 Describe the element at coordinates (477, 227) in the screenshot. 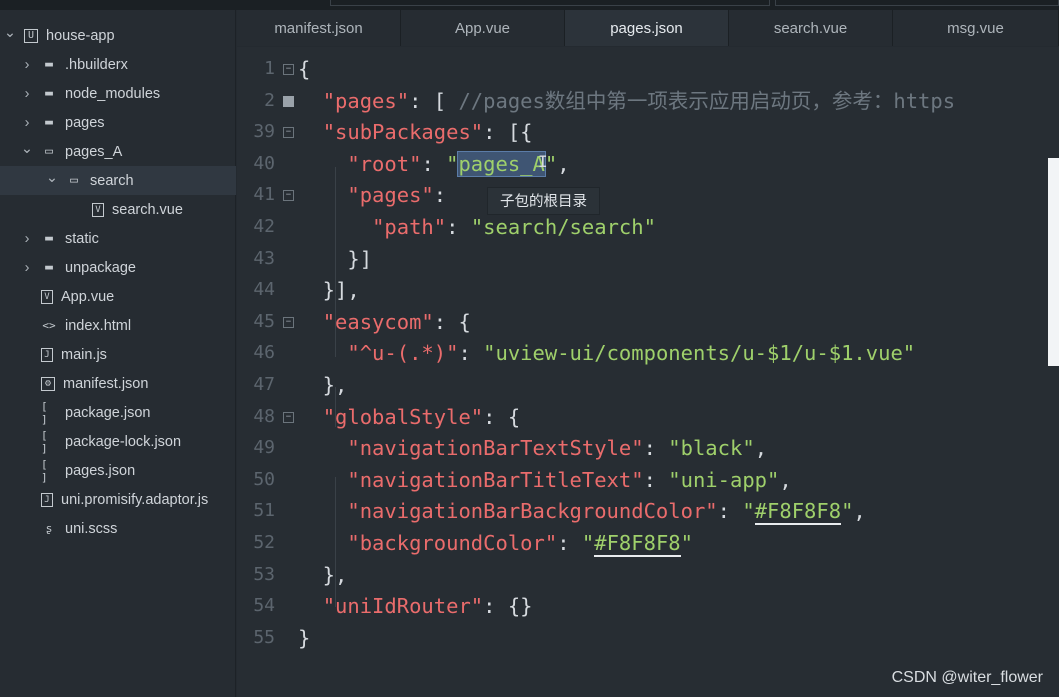

I see `code-line: "path": "search/search"` at that location.